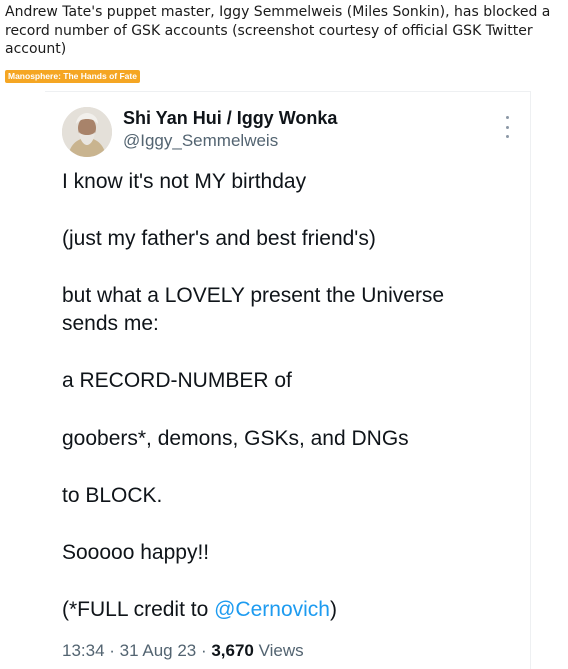 This screenshot has width=568, height=669. What do you see at coordinates (83, 650) in the screenshot?
I see `tweet-time: 13:34` at bounding box center [83, 650].